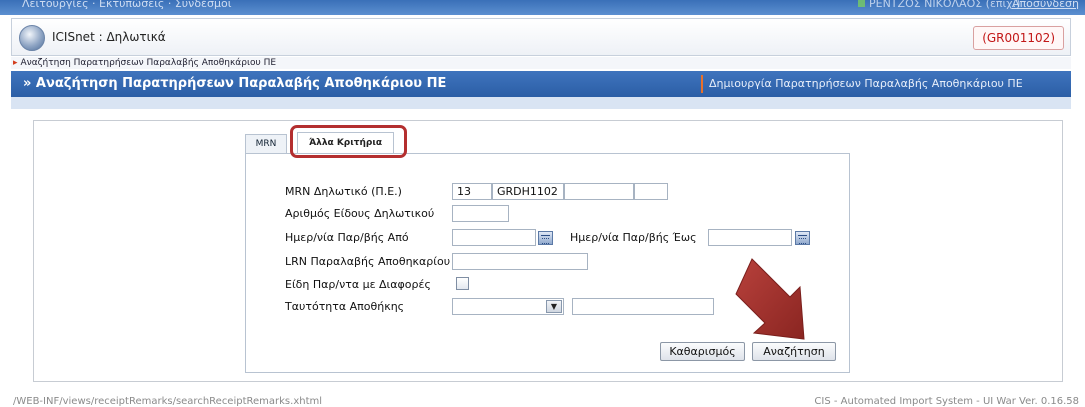 Image resolution: width=1085 pixels, height=407 pixels. I want to click on app-title: ICISnet : Δηλωτικά, so click(109, 37).